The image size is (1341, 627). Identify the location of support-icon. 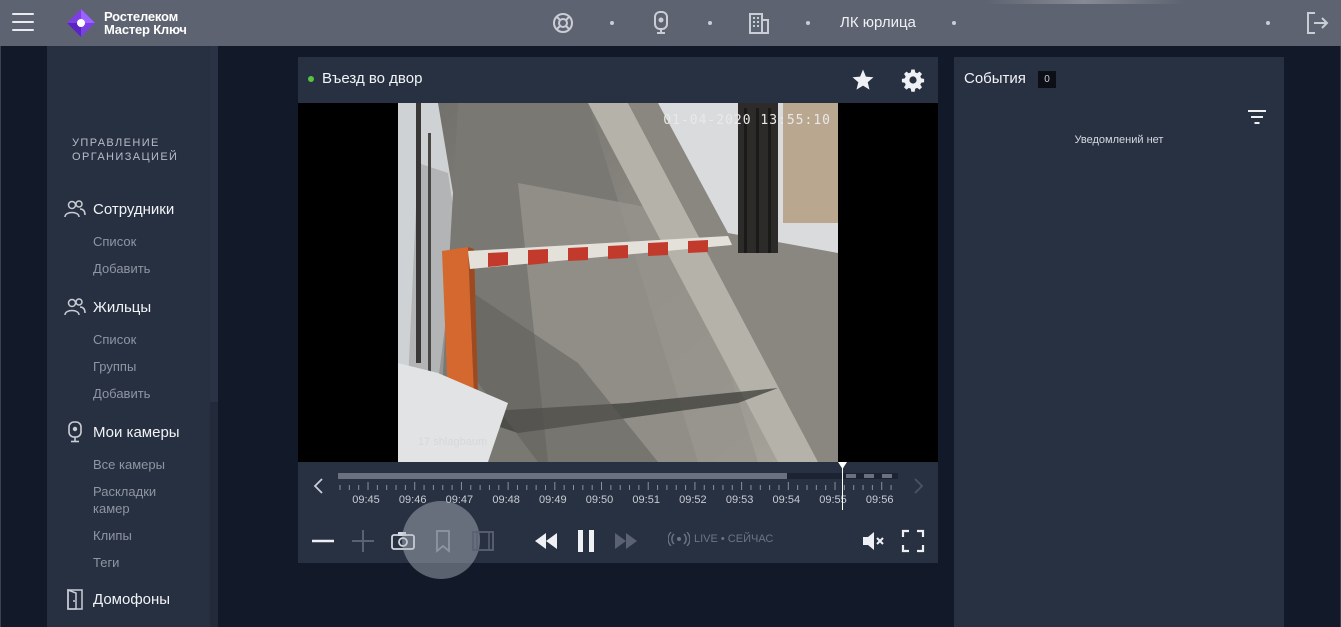
(563, 23).